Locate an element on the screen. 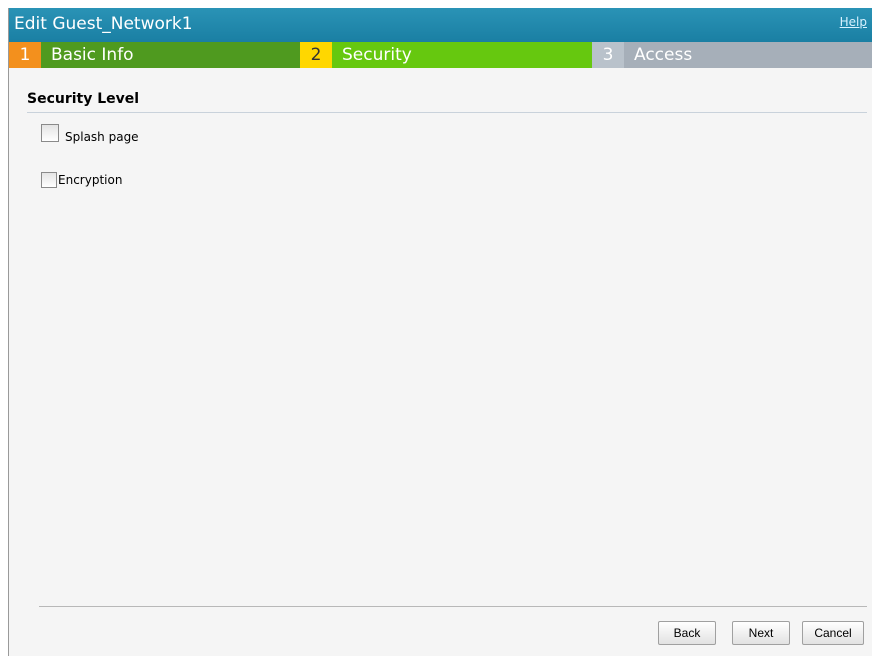  step-basic-info: 1 Basic Info is located at coordinates (154, 55).